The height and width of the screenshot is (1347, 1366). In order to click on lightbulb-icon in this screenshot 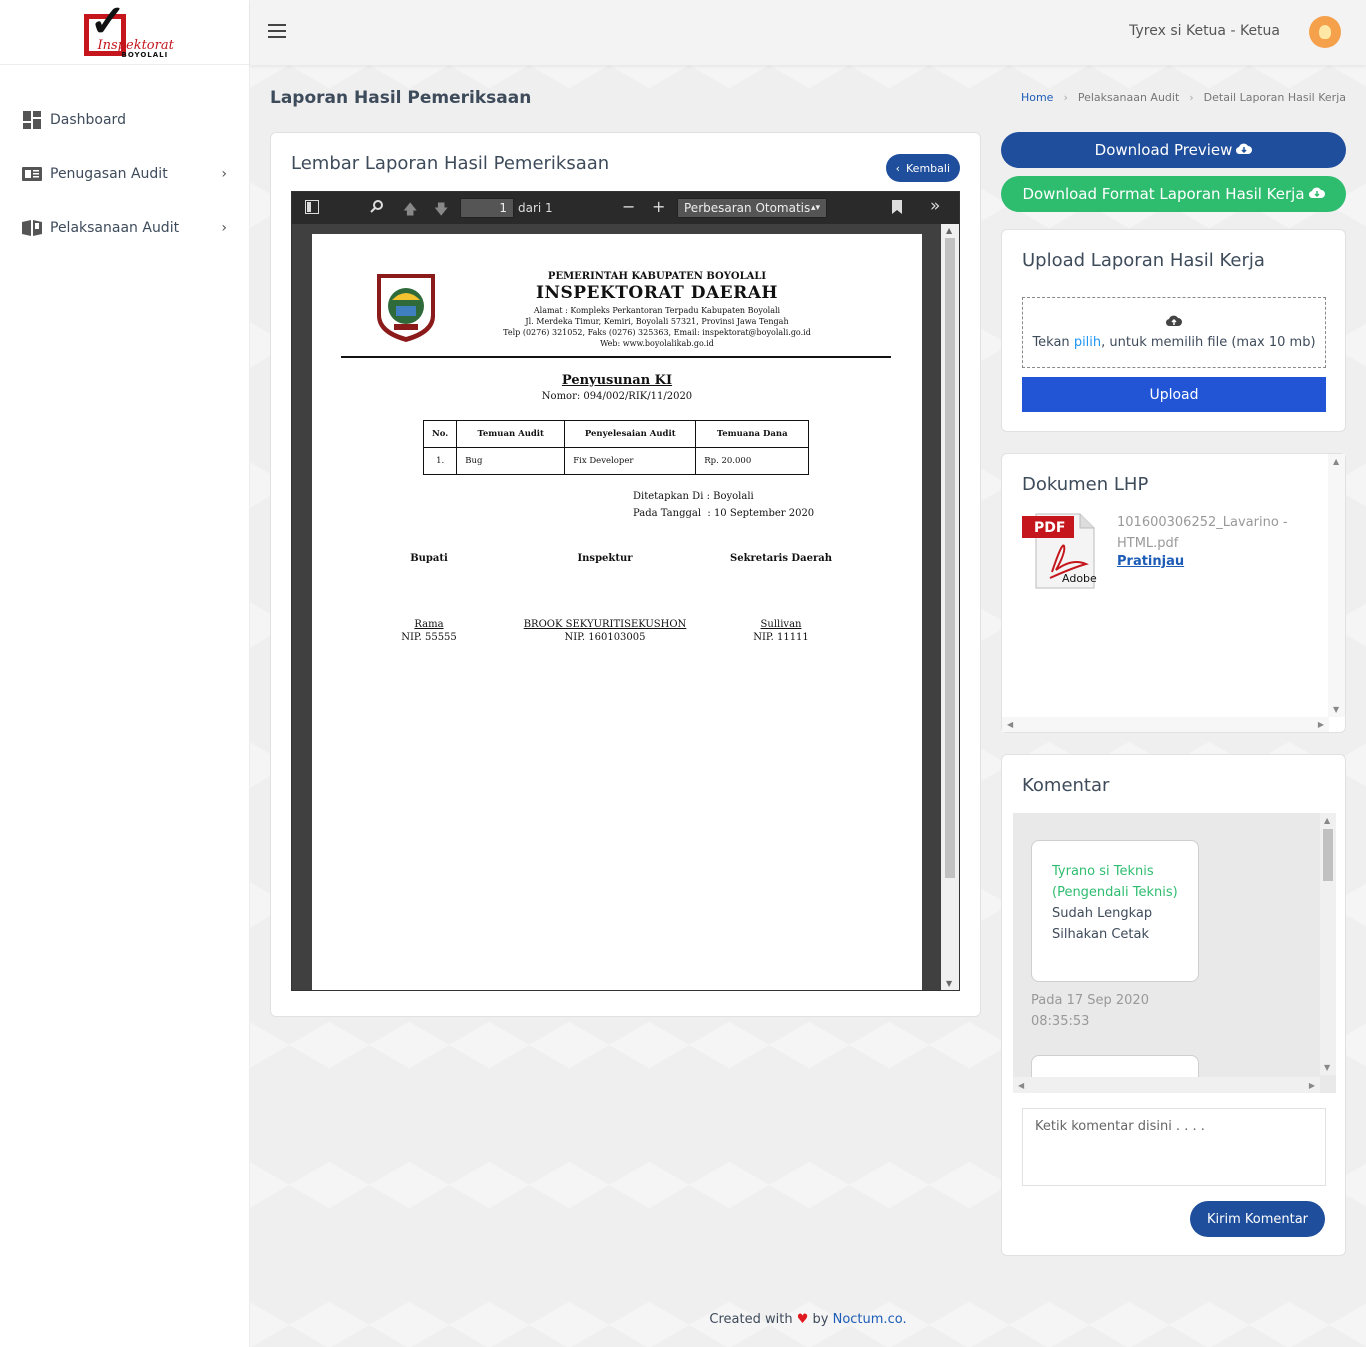, I will do `click(1325, 32)`.